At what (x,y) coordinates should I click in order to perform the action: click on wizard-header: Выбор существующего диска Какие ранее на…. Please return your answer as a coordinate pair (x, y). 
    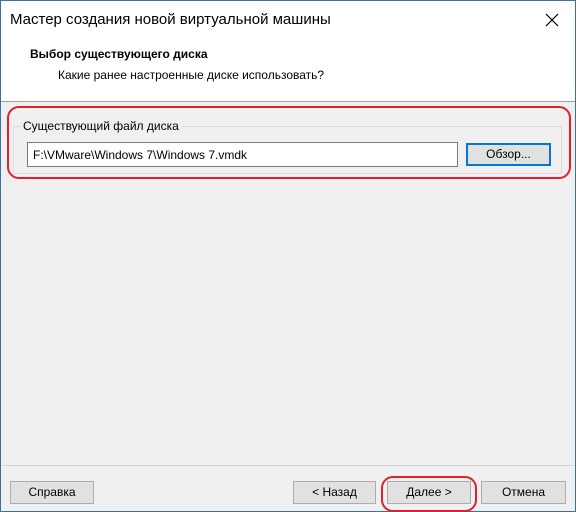
    Looking at the image, I should click on (288, 70).